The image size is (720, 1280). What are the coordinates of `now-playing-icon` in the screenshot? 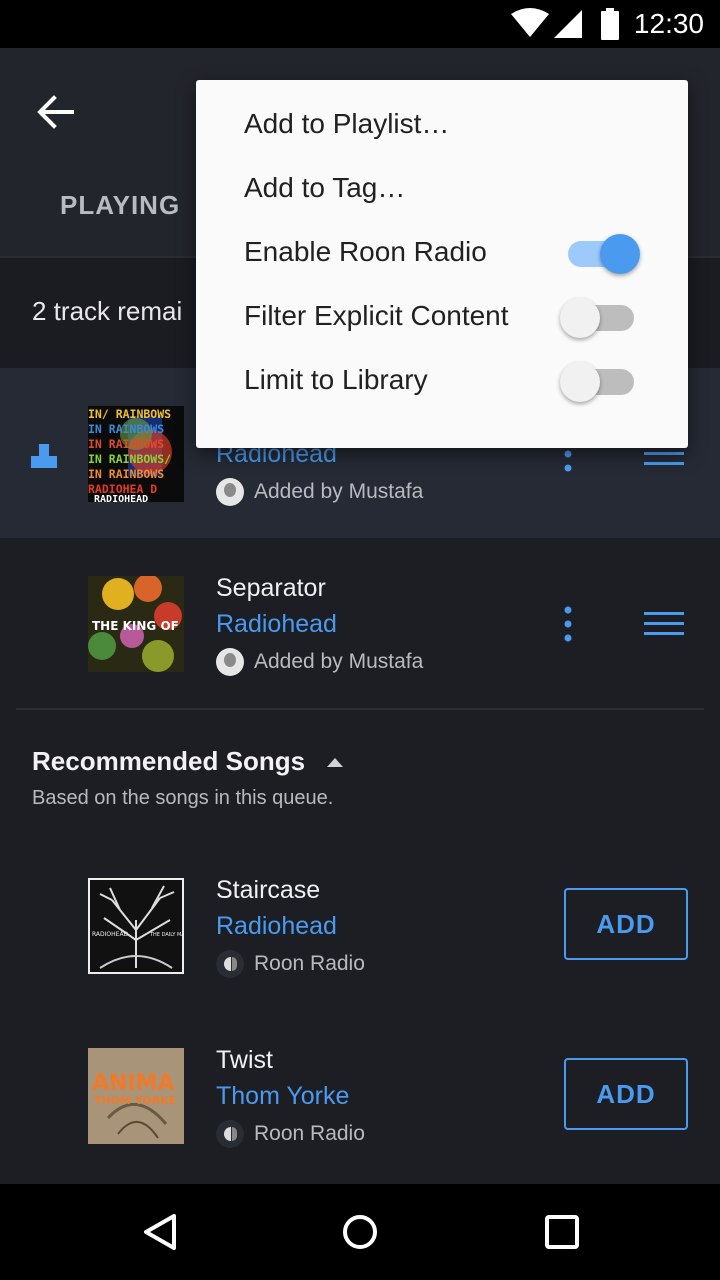 It's located at (44, 456).